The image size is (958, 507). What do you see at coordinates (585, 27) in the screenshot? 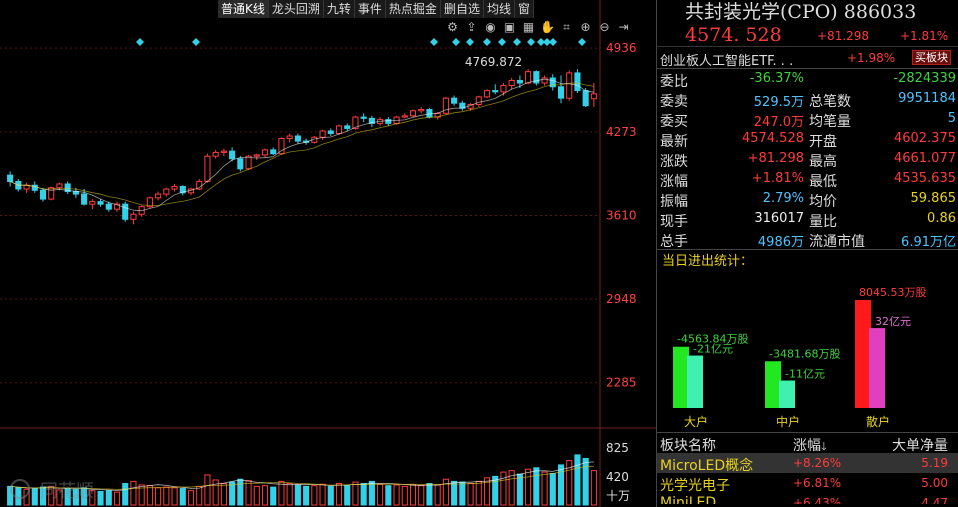
I see `plus-icon: ⊕` at bounding box center [585, 27].